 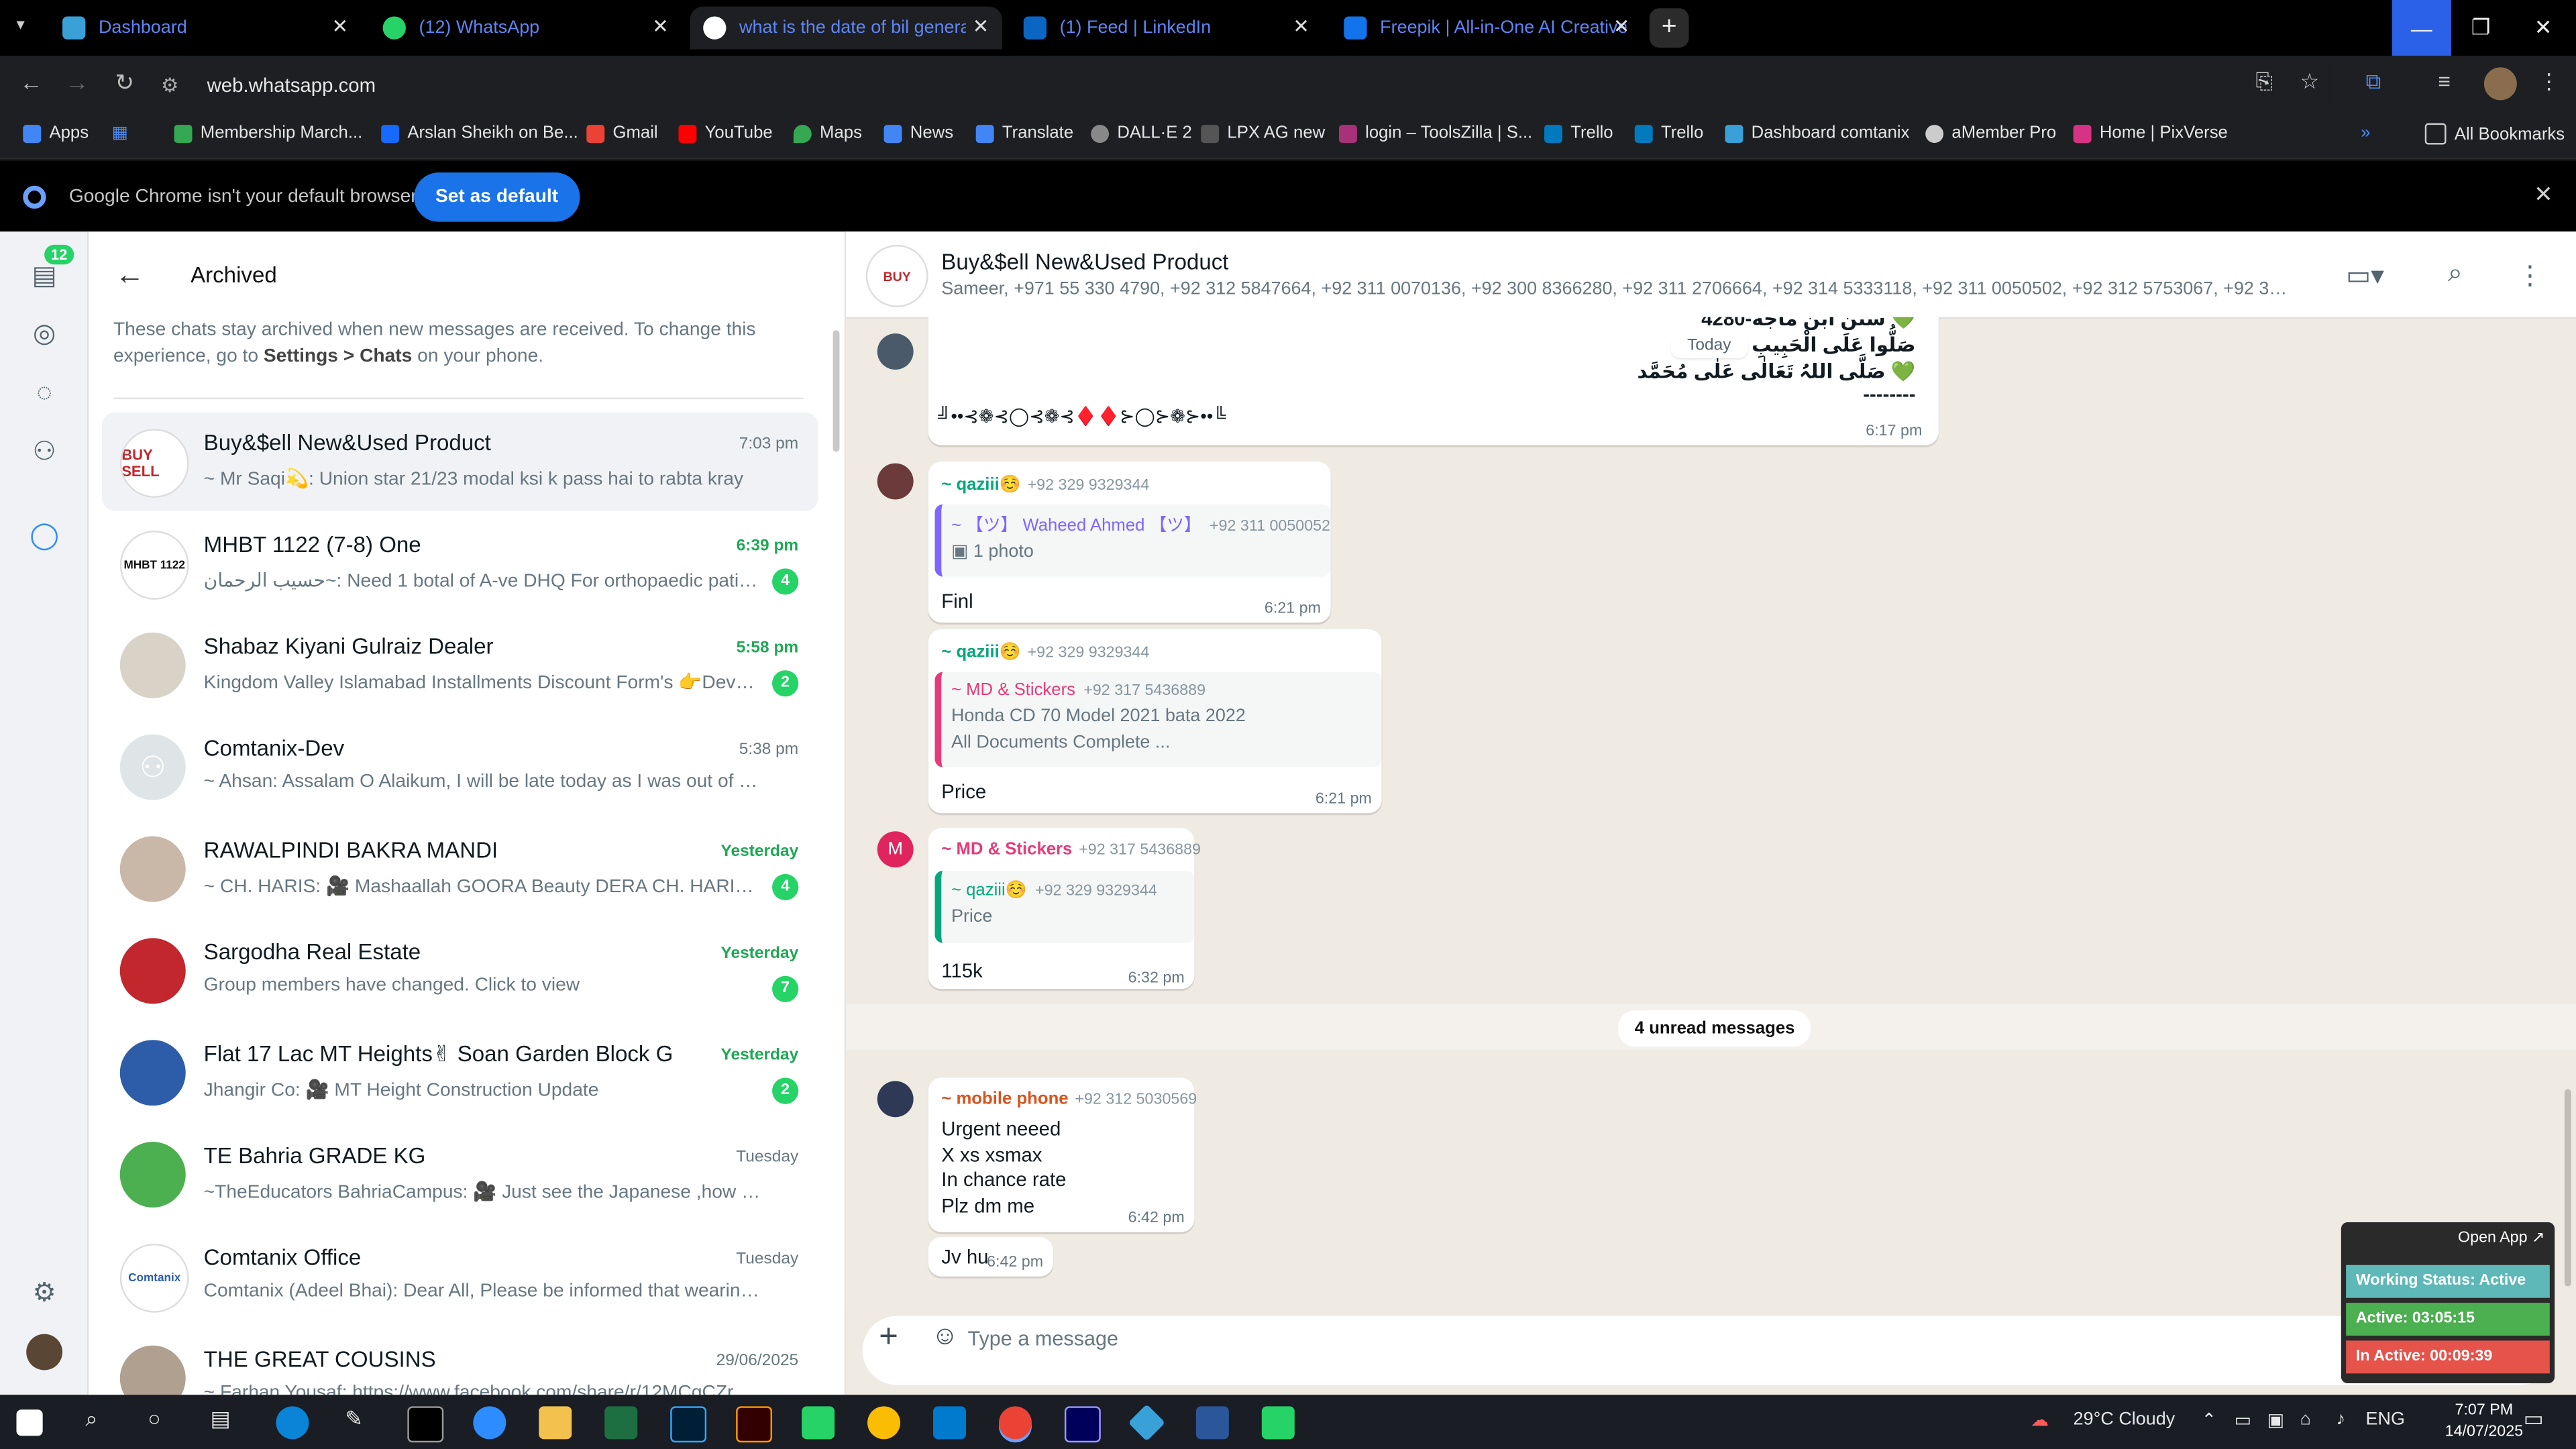 What do you see at coordinates (688, 1424) in the screenshot?
I see `photoshop-icon` at bounding box center [688, 1424].